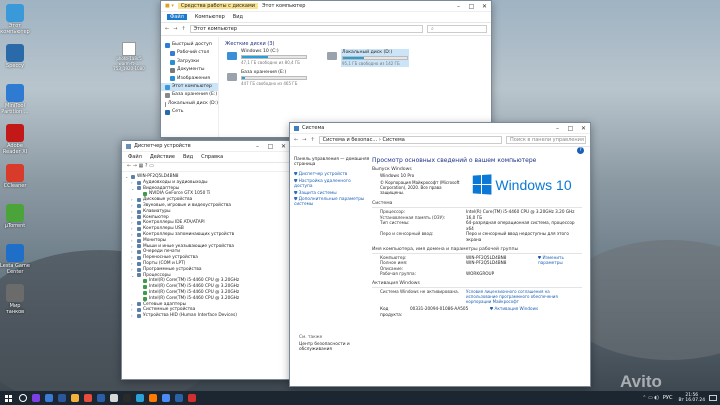 Image resolution: width=720 pixels, height=405 pixels. Describe the element at coordinates (189, 87) in the screenshot. I see `sidebar-item: Этот компьютер` at that location.